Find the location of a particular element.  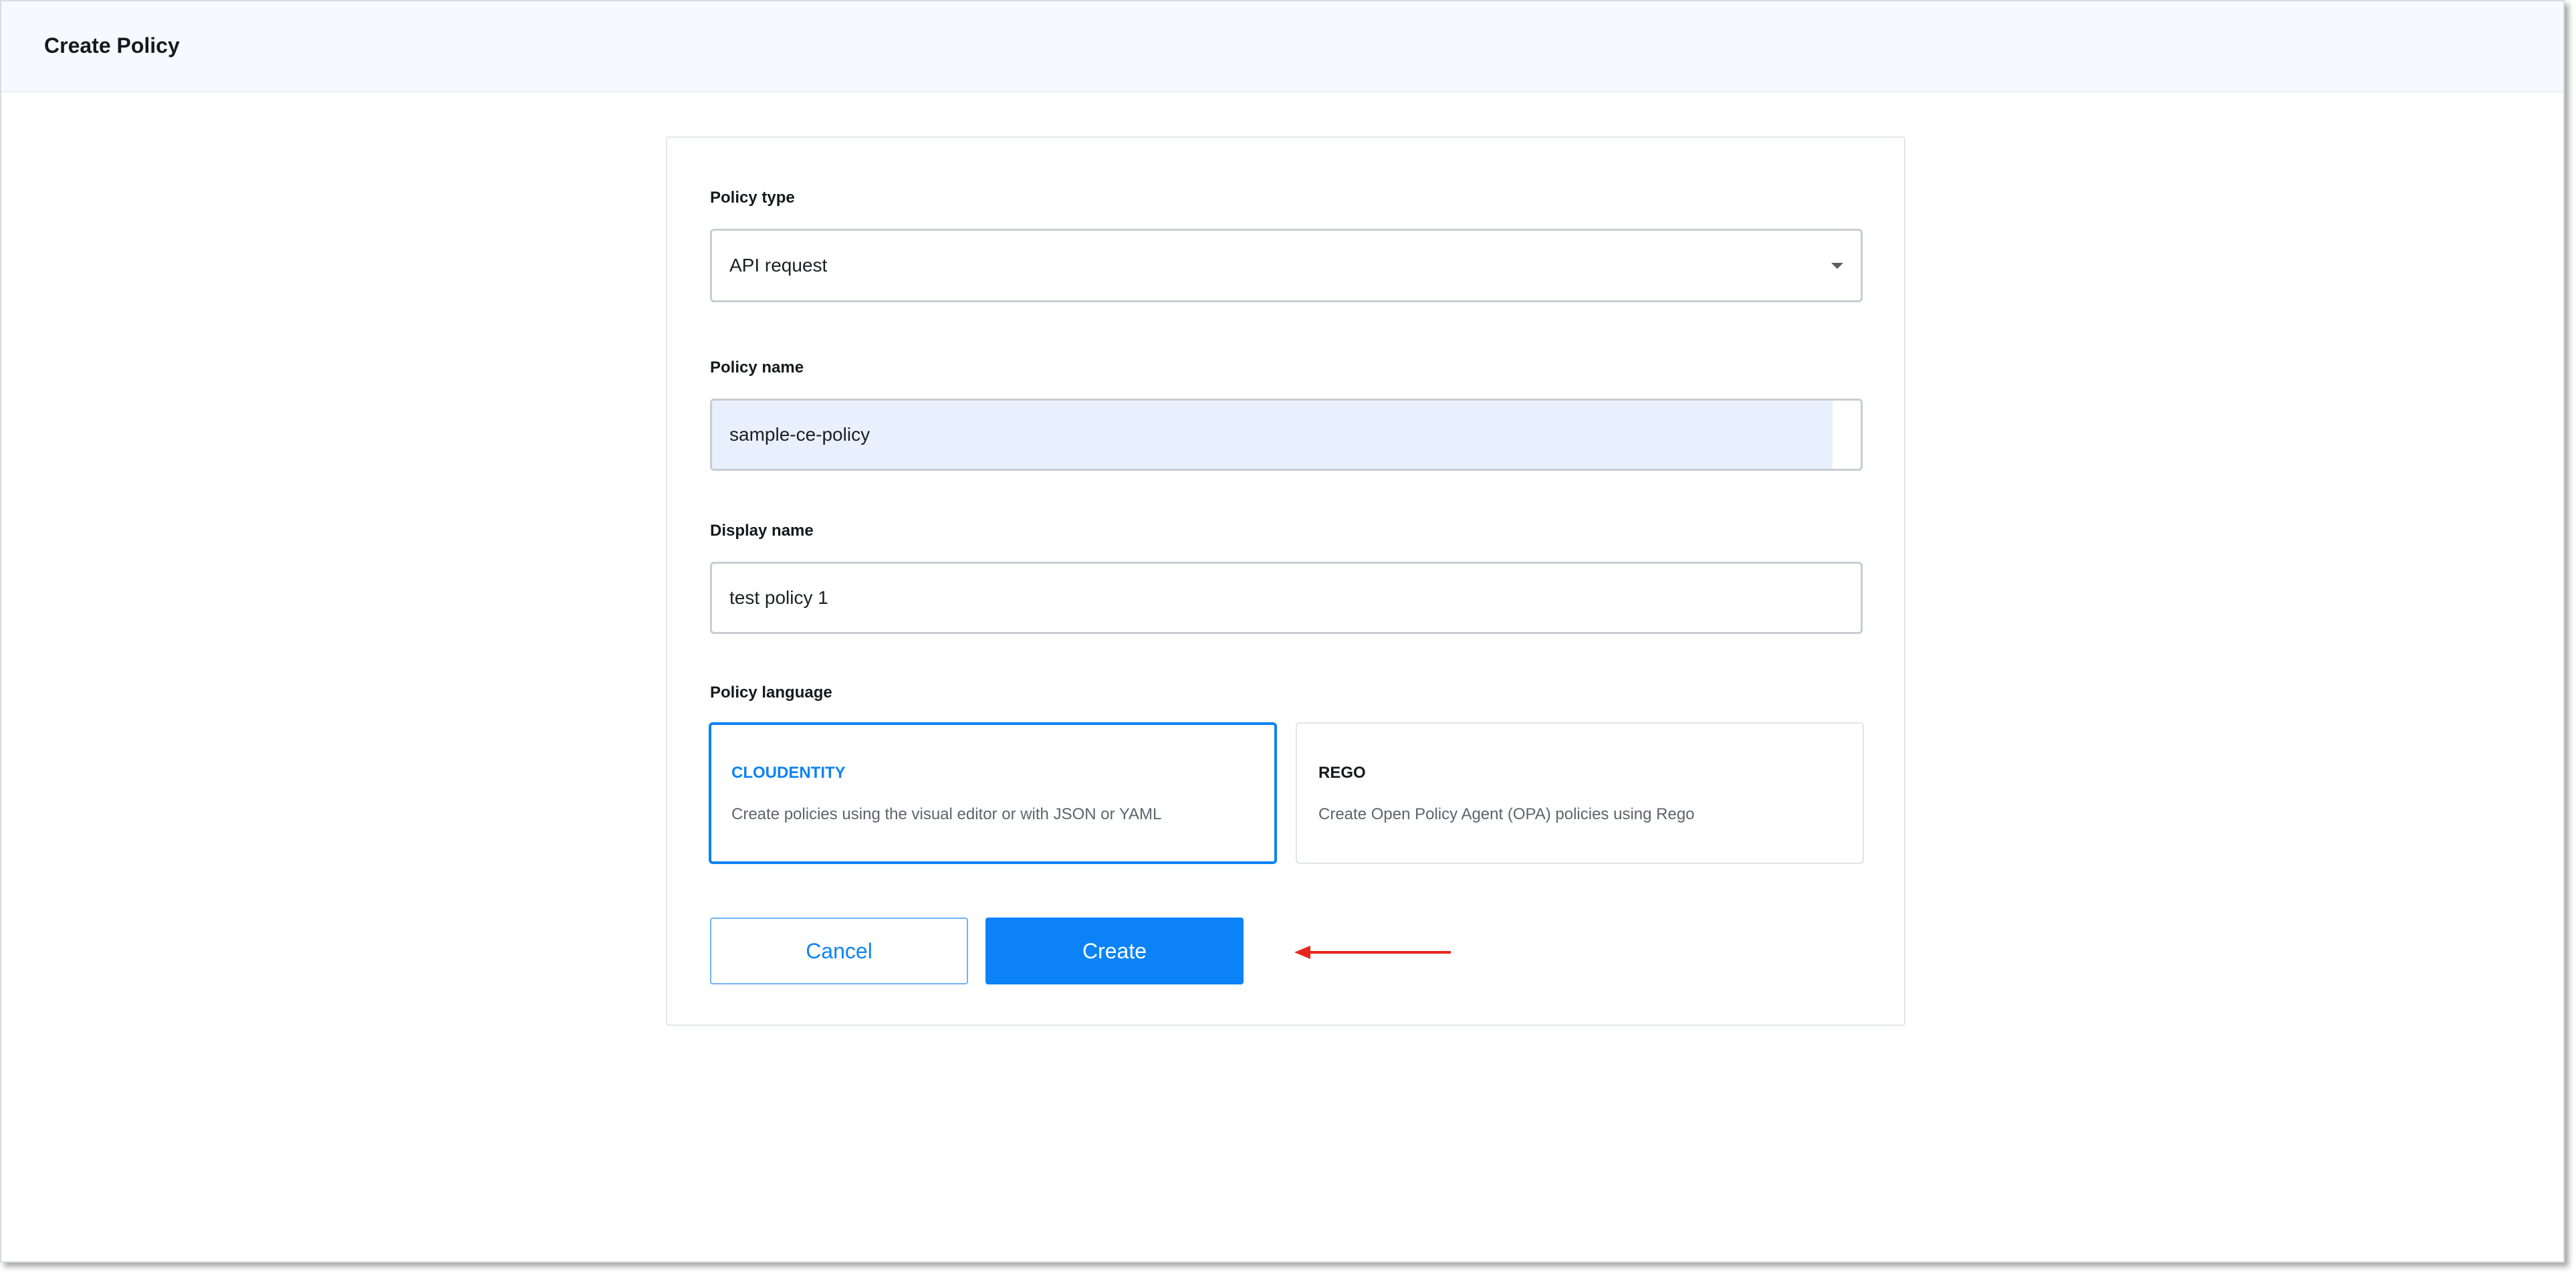

policy-type-select: API request is located at coordinates (1286, 265).